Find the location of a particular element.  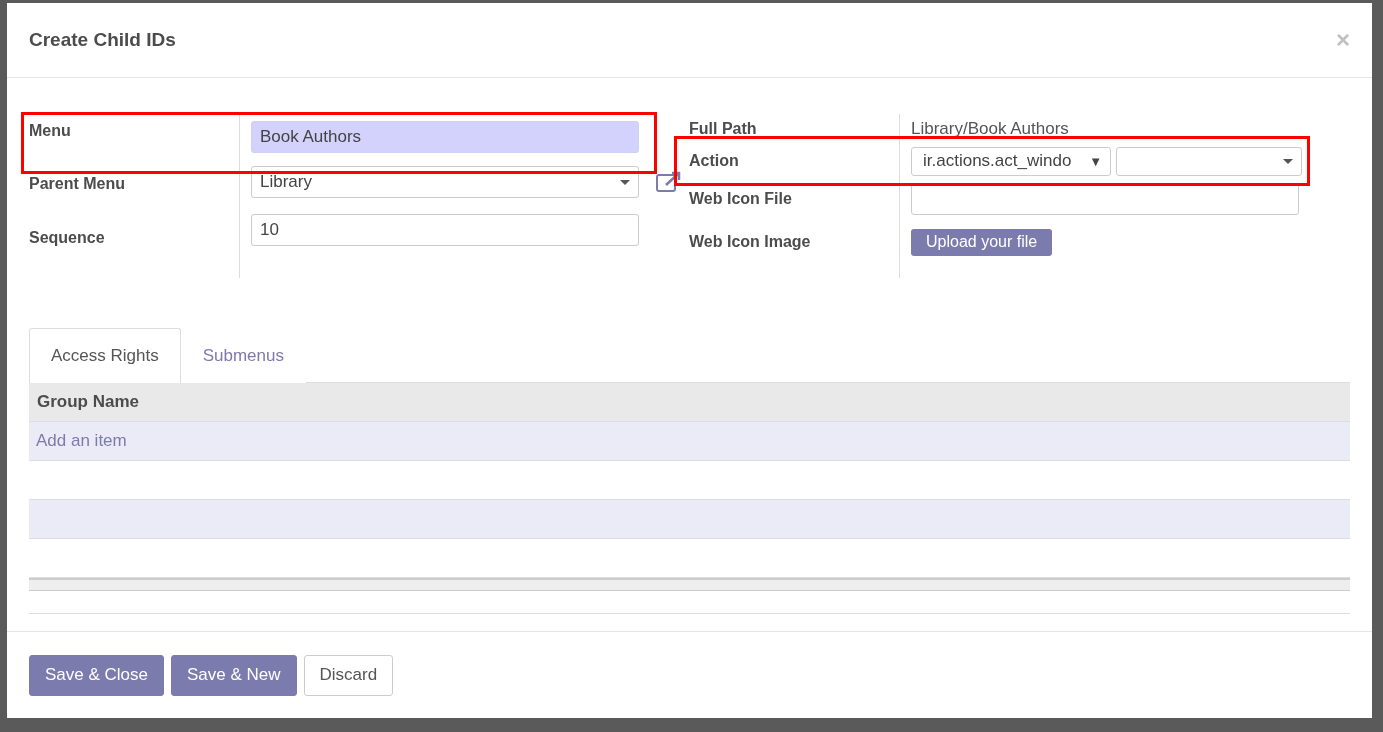

field-label: Web Icon Image is located at coordinates (750, 242).